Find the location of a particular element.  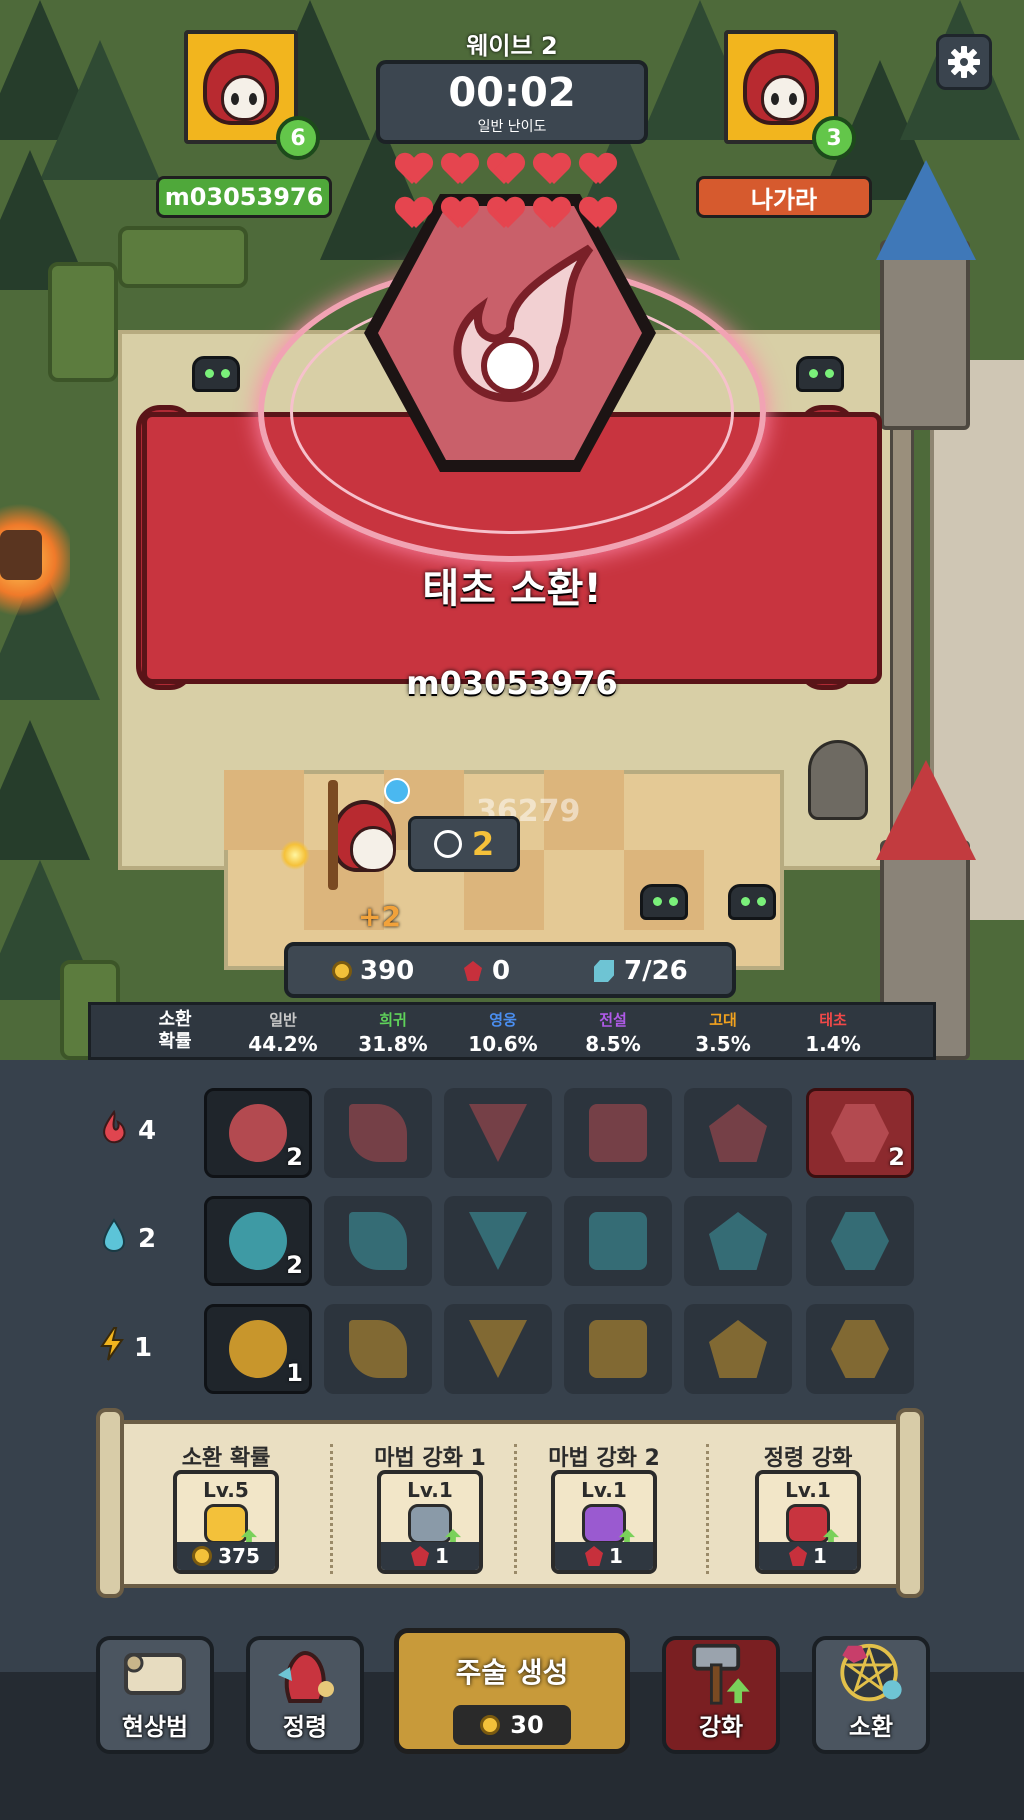

bounty-button: 현상범 is located at coordinates (155, 1695).